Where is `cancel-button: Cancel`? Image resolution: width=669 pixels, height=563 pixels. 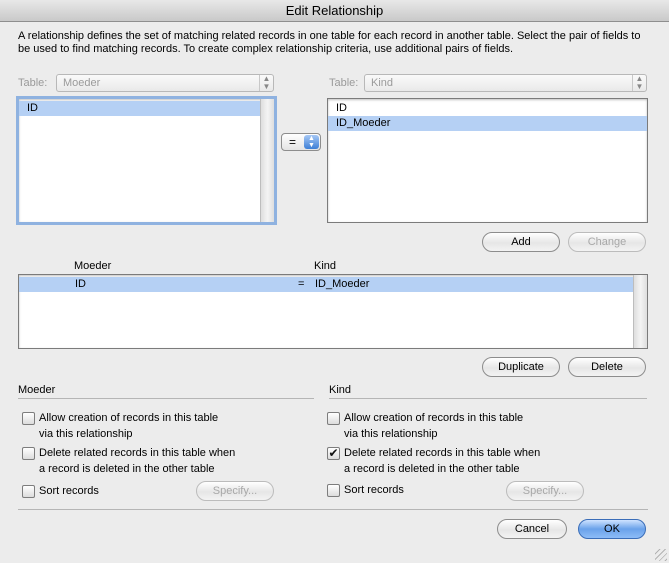 cancel-button: Cancel is located at coordinates (532, 529).